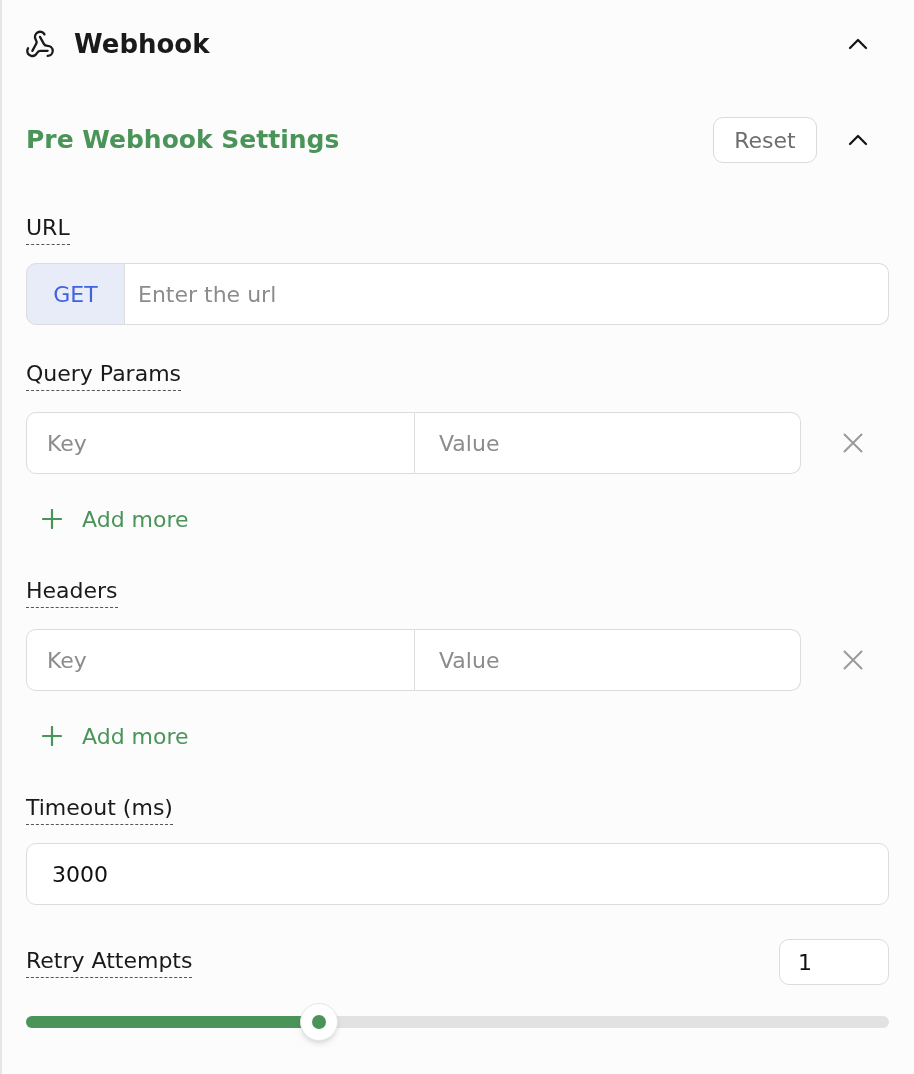 This screenshot has width=914, height=1074. Describe the element at coordinates (40, 44) in the screenshot. I see `webhook-icon` at that location.